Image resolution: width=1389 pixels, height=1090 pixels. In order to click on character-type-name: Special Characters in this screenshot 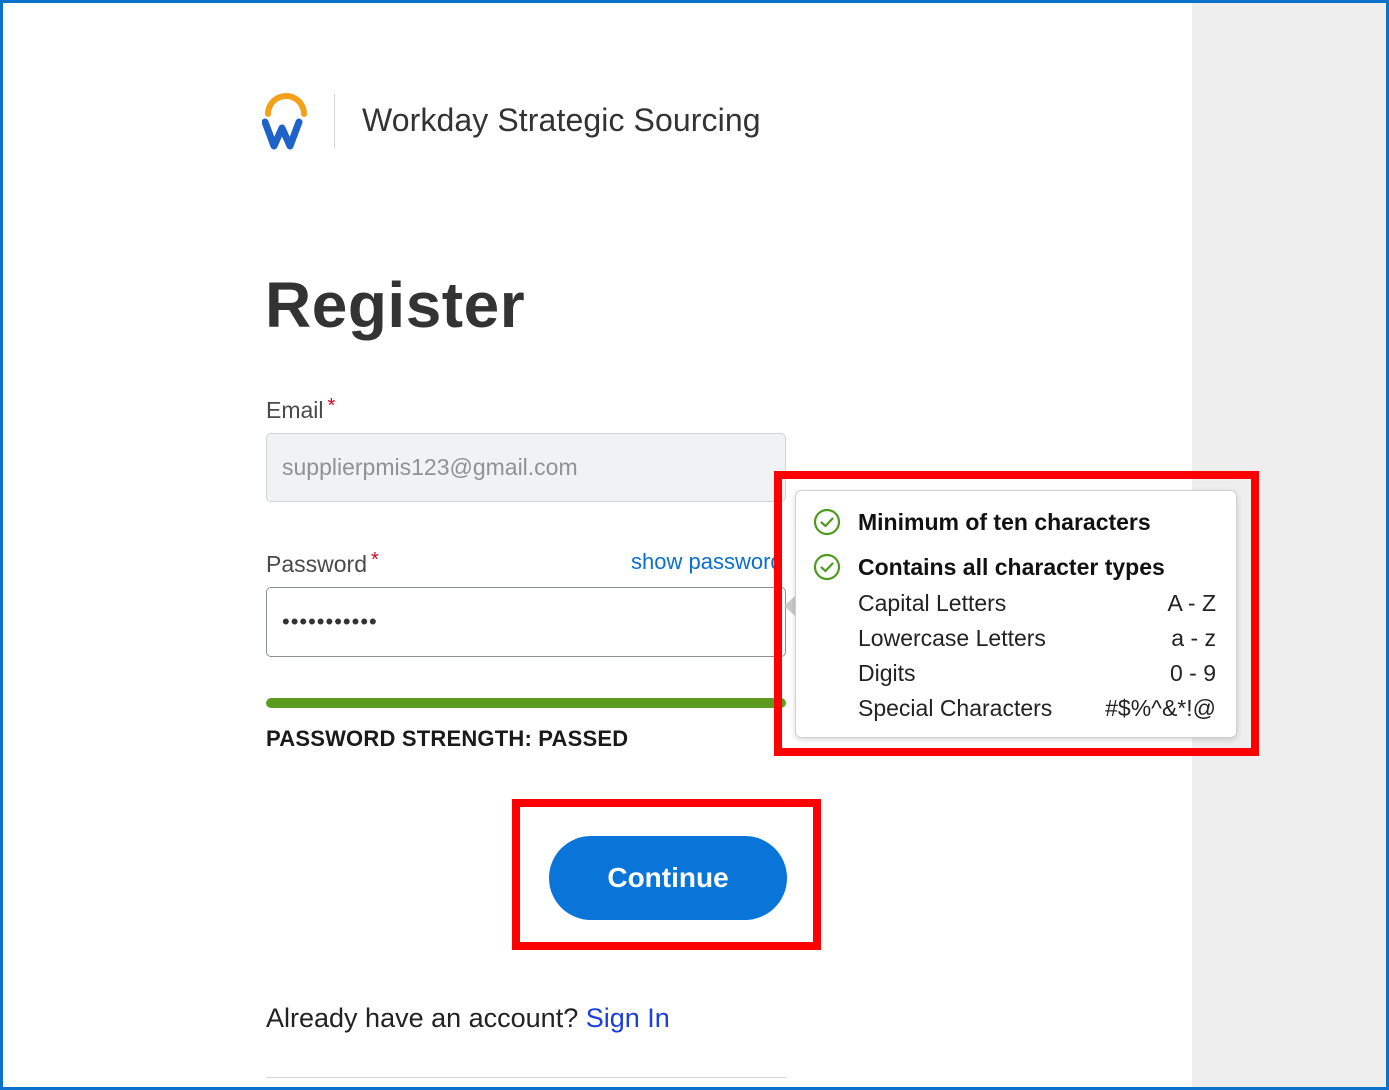, I will do `click(955, 708)`.